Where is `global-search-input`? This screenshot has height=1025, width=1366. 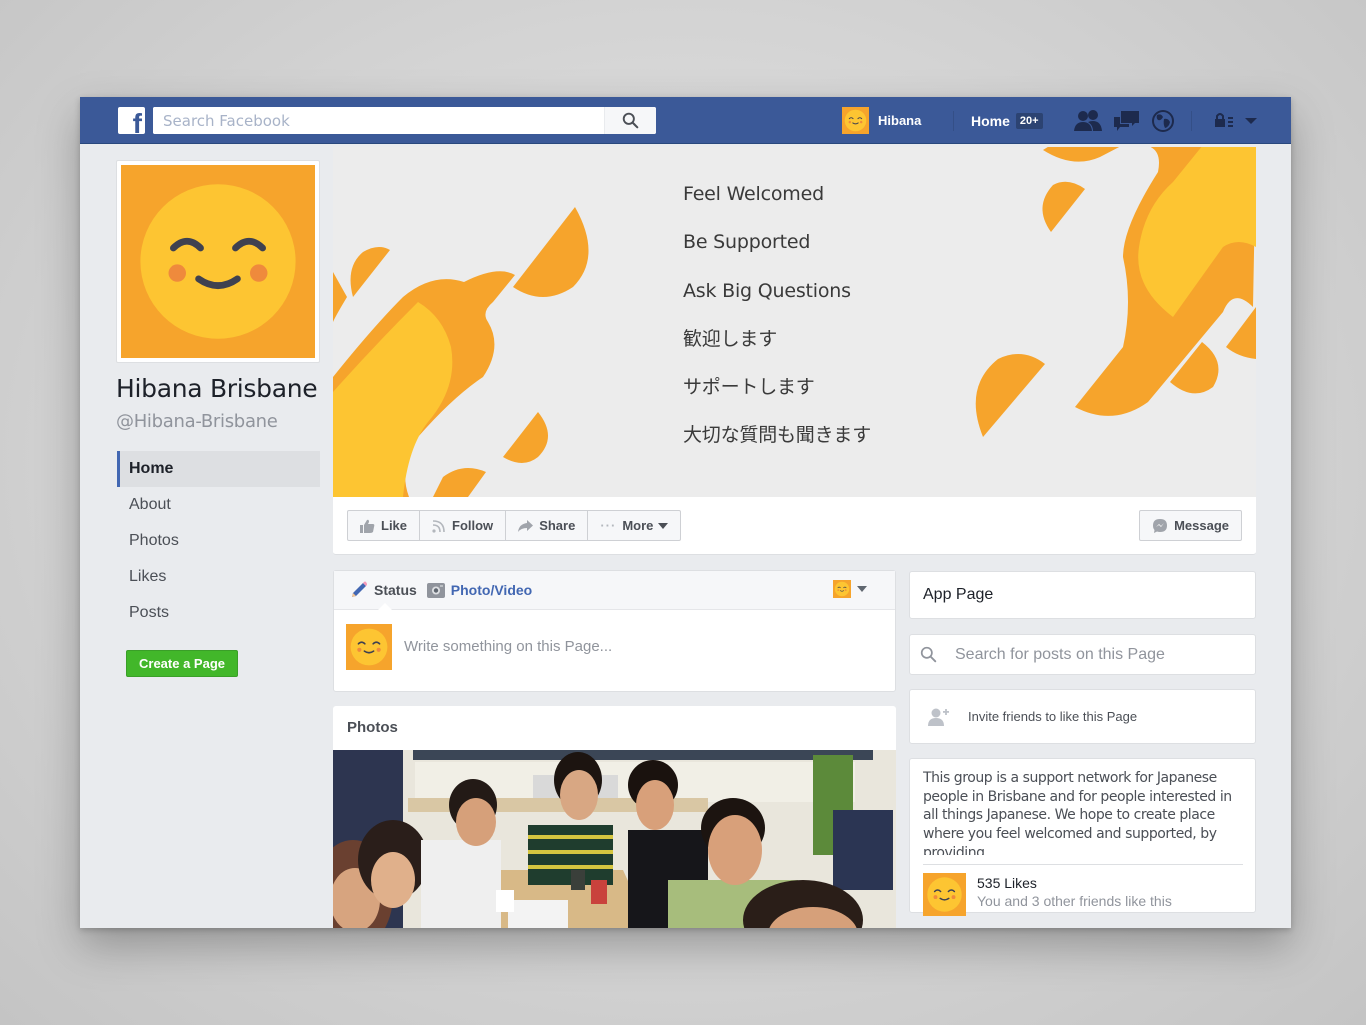
global-search-input is located at coordinates (378, 120).